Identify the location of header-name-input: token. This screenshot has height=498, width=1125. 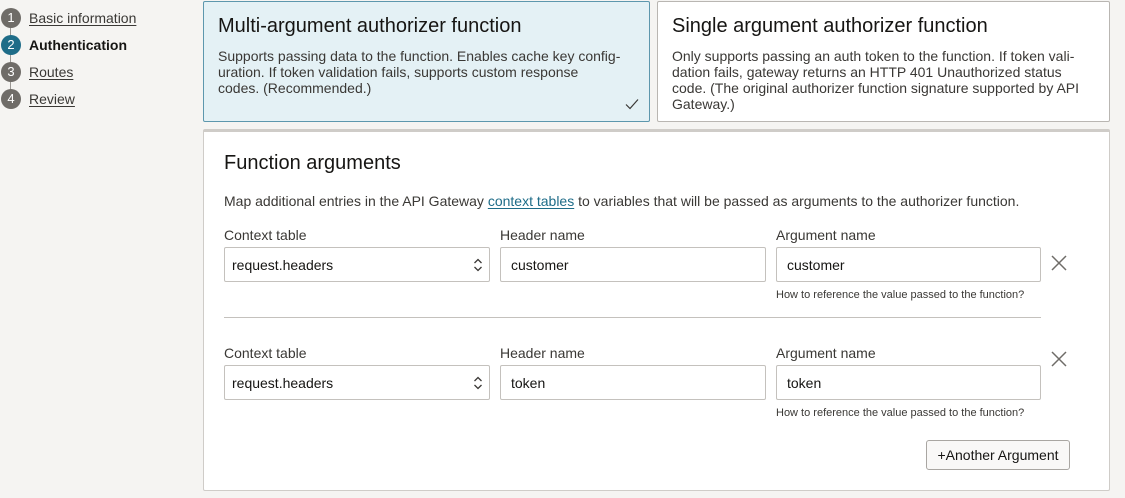
(633, 382).